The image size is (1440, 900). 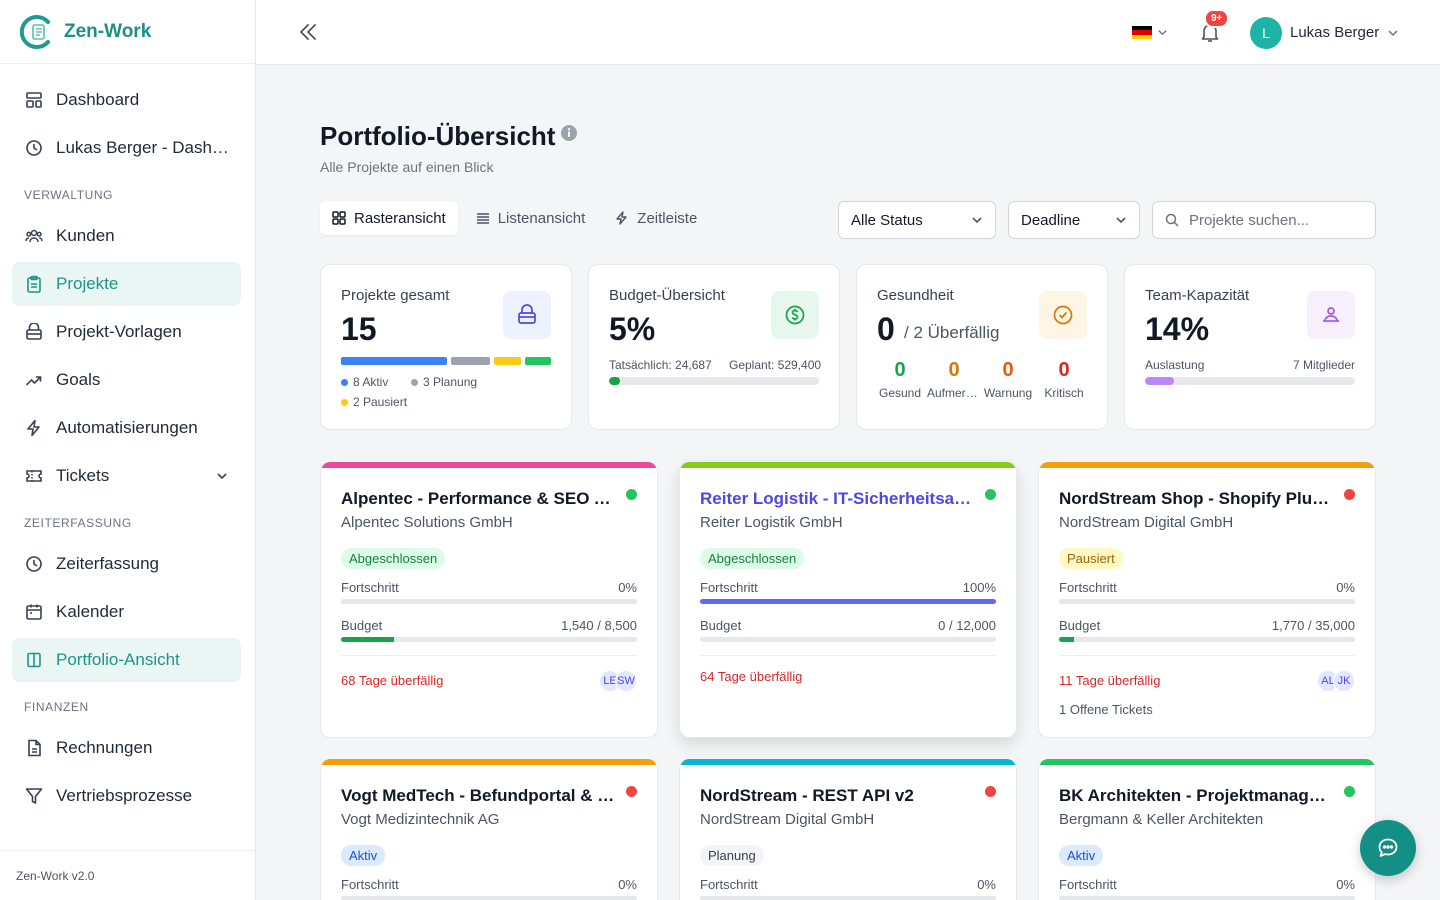 What do you see at coordinates (479, 499) in the screenshot?
I see `project-title: Alpentec - Performance & SEO Audit` at bounding box center [479, 499].